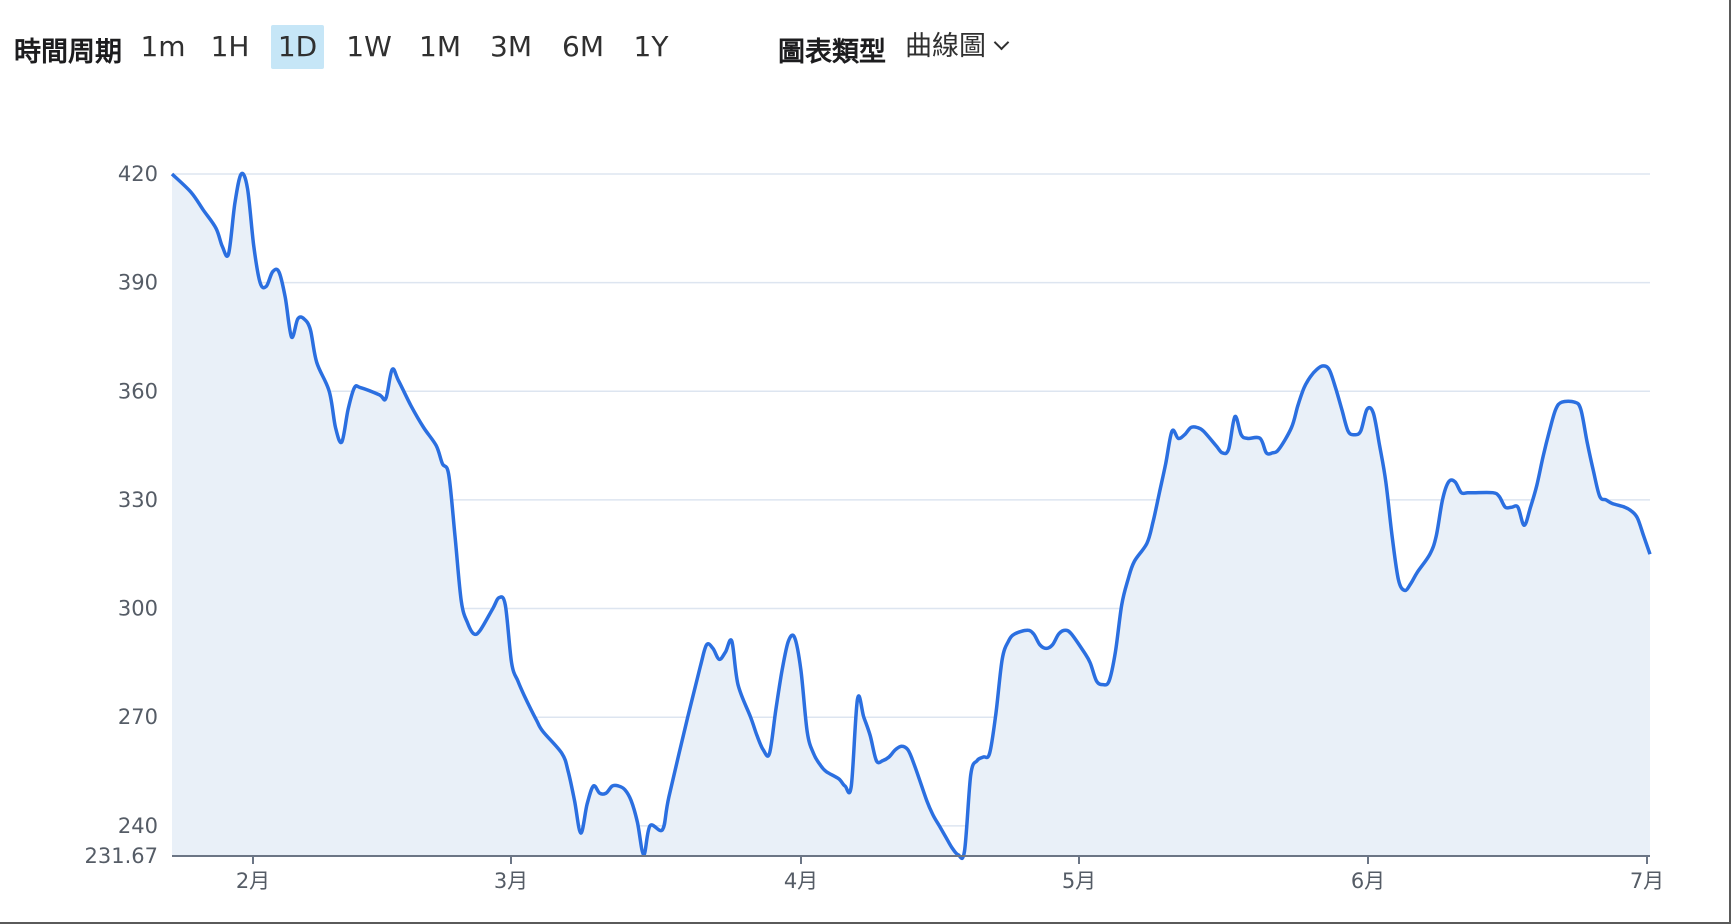 The height and width of the screenshot is (924, 1731). I want to click on y-tick-label: 420, so click(138, 174).